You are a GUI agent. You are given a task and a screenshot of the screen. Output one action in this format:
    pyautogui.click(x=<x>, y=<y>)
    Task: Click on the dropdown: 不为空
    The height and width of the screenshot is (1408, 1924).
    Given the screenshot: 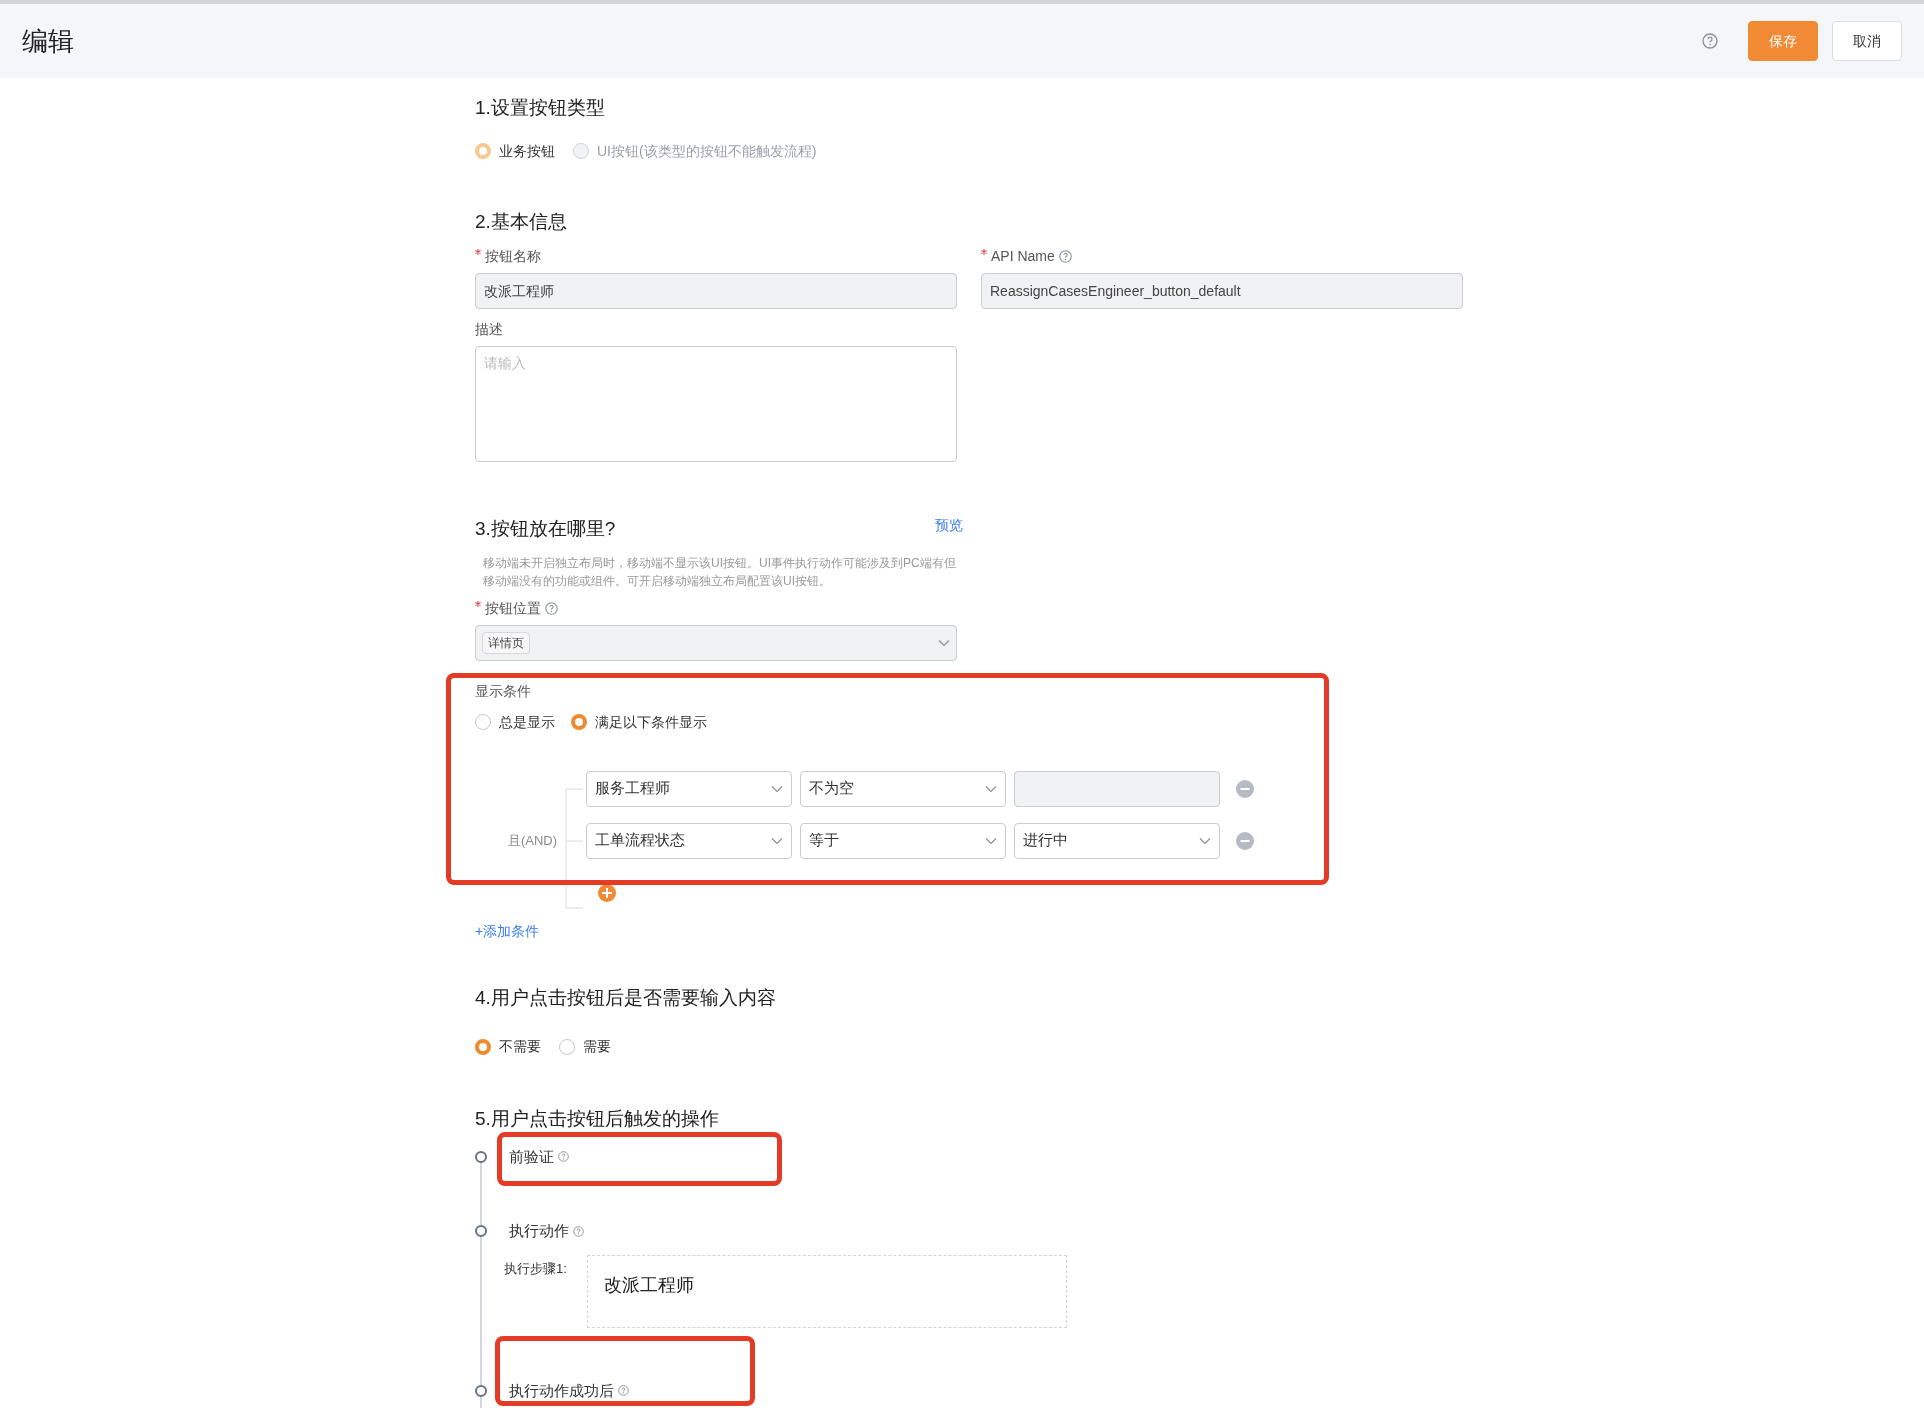 What is the action you would take?
    pyautogui.click(x=903, y=788)
    